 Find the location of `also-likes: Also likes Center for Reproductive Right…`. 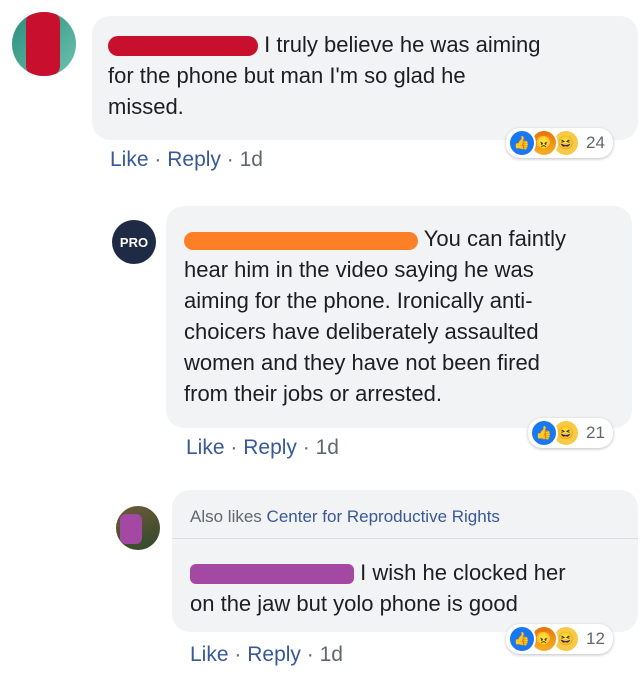

also-likes: Also likes Center for Reproductive Right… is located at coordinates (345, 517).